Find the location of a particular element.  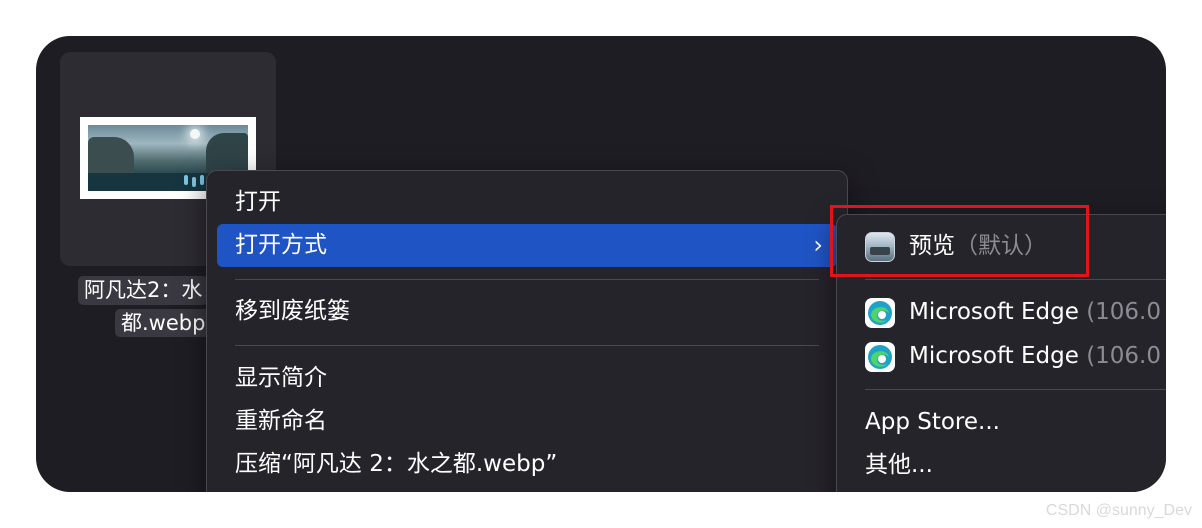

menu-item-open-with: 打开方式 › is located at coordinates (527, 245).